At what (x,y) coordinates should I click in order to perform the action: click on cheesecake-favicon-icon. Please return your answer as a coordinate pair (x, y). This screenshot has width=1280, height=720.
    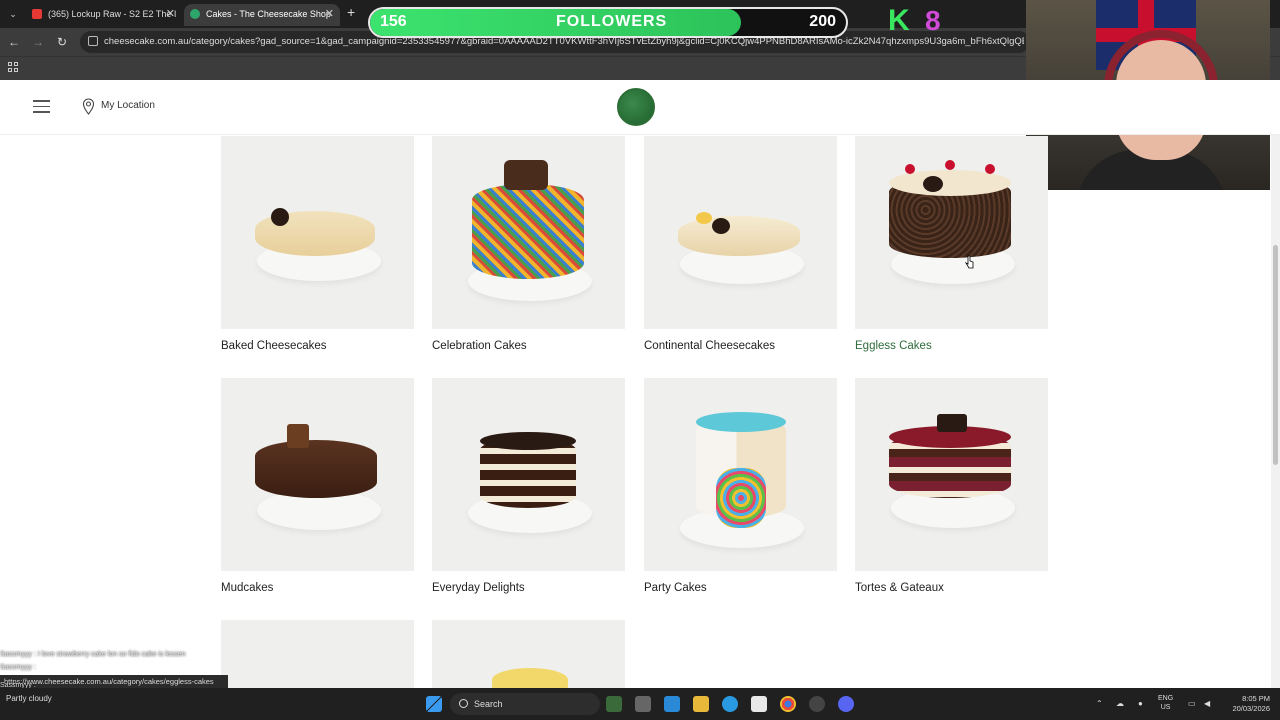
    Looking at the image, I should click on (195, 14).